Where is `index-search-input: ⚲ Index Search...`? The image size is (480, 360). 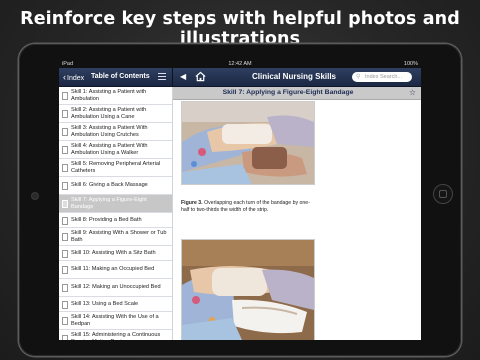 index-search-input: ⚲ Index Search... is located at coordinates (382, 77).